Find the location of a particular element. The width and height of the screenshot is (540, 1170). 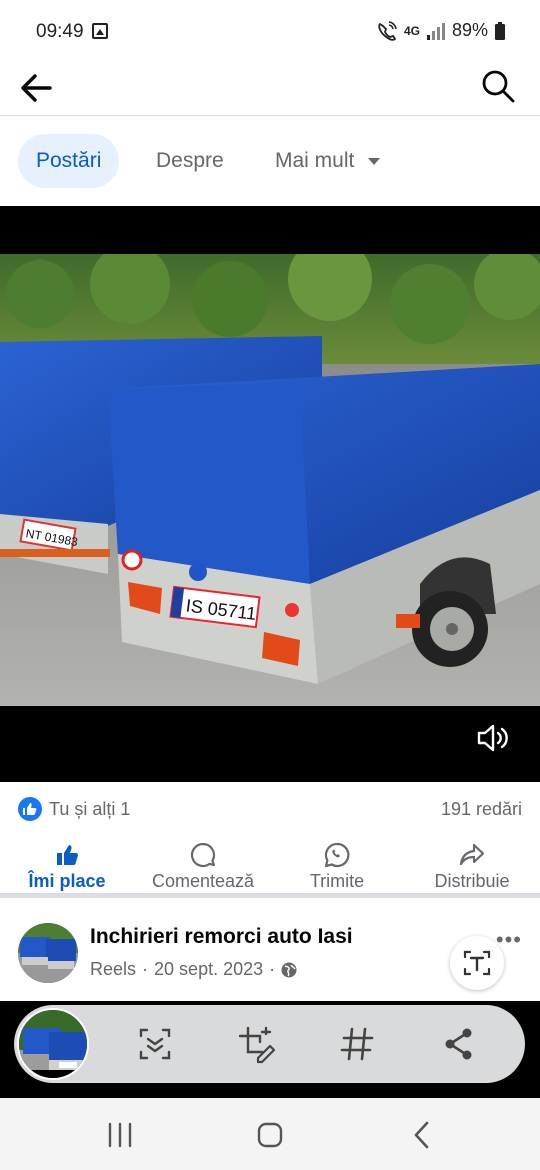

home-icon is located at coordinates (270, 1135).